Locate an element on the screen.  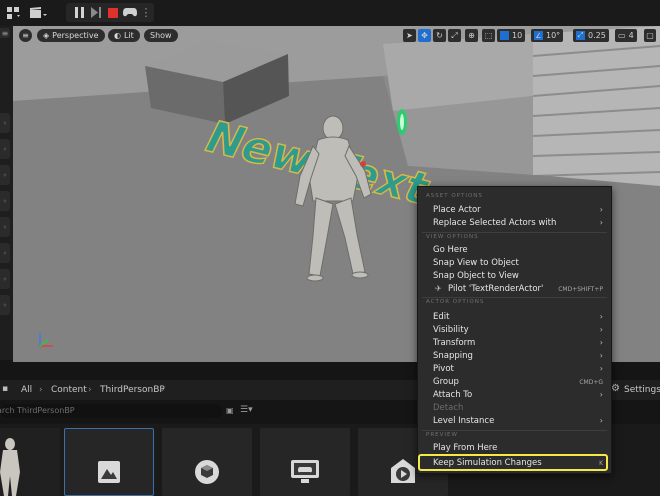
camera-speed-button: ▭ 4 is located at coordinates (626, 35).